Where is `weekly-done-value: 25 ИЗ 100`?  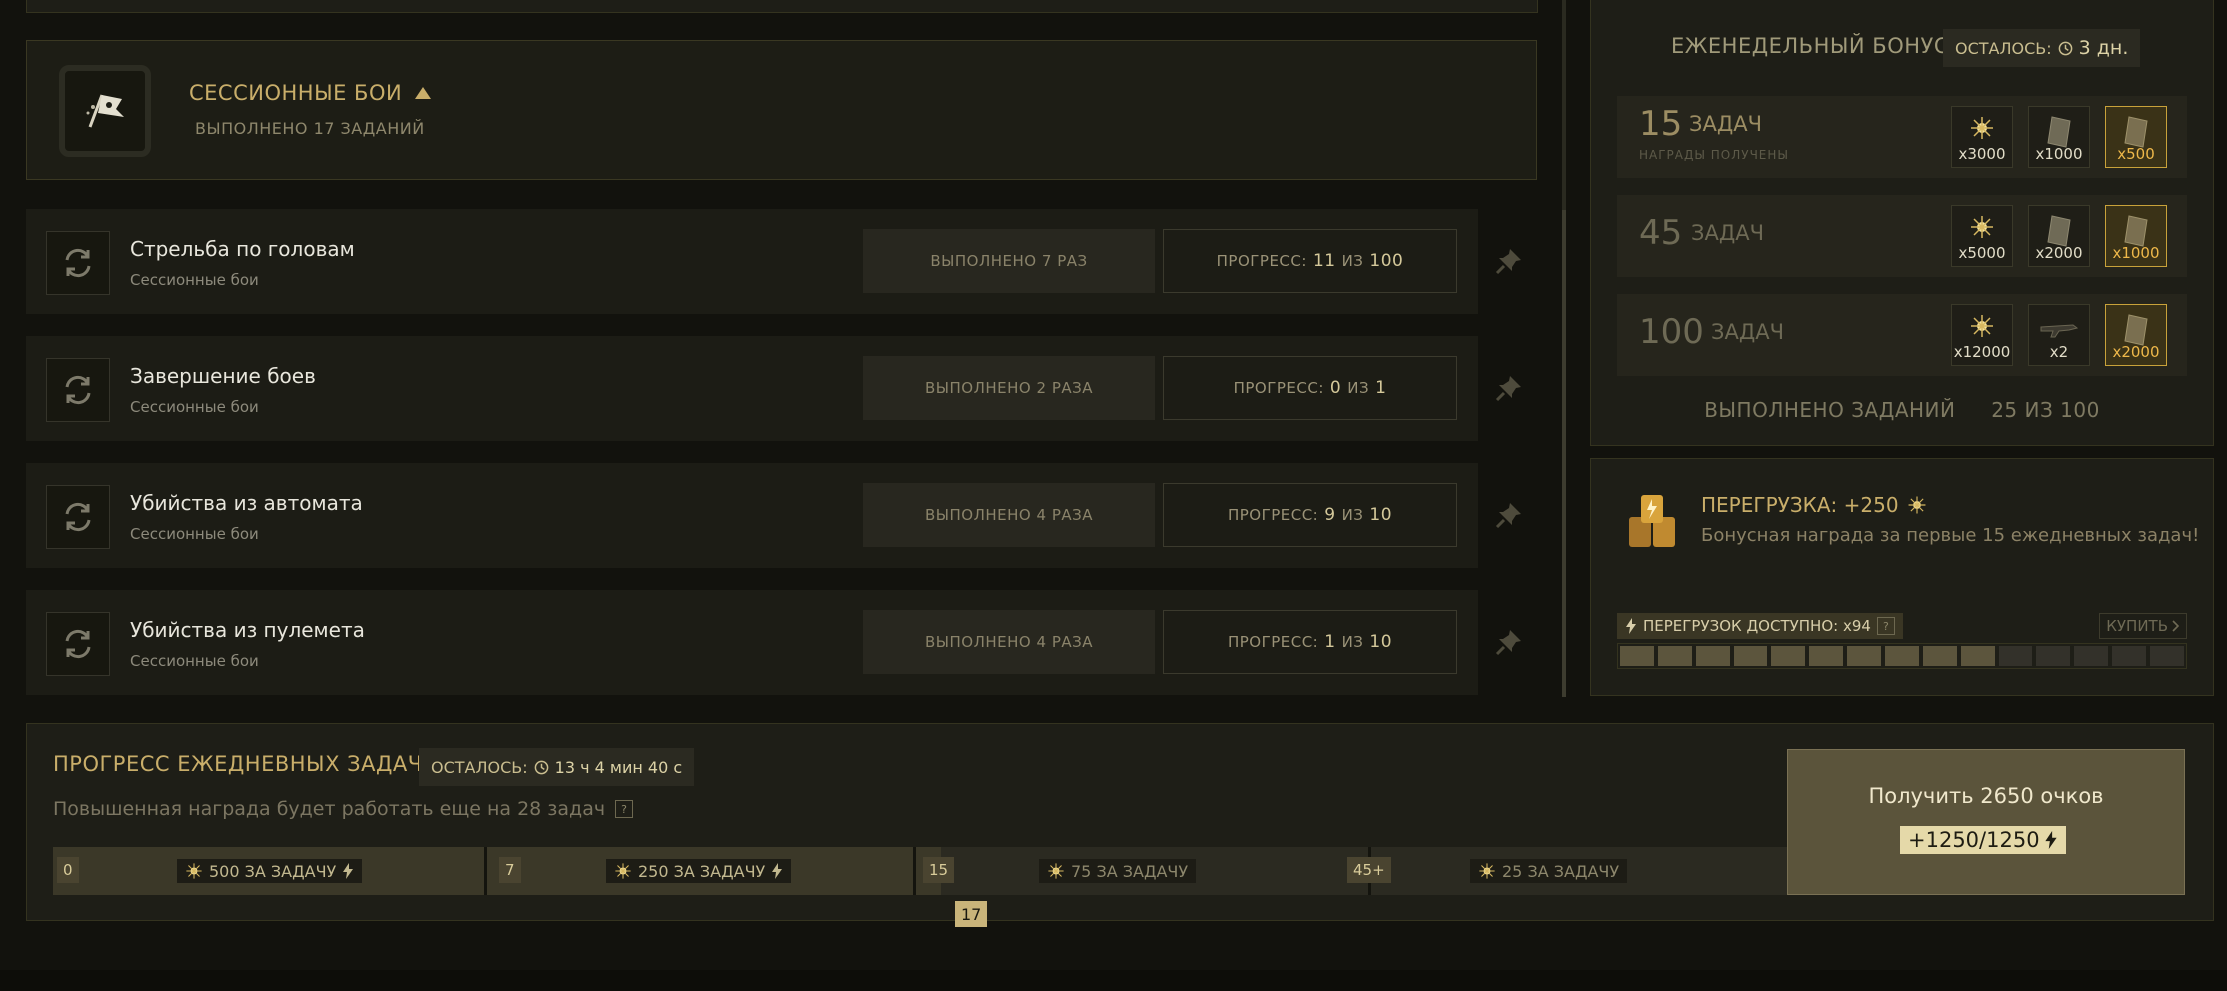
weekly-done-value: 25 ИЗ 100 is located at coordinates (2045, 410).